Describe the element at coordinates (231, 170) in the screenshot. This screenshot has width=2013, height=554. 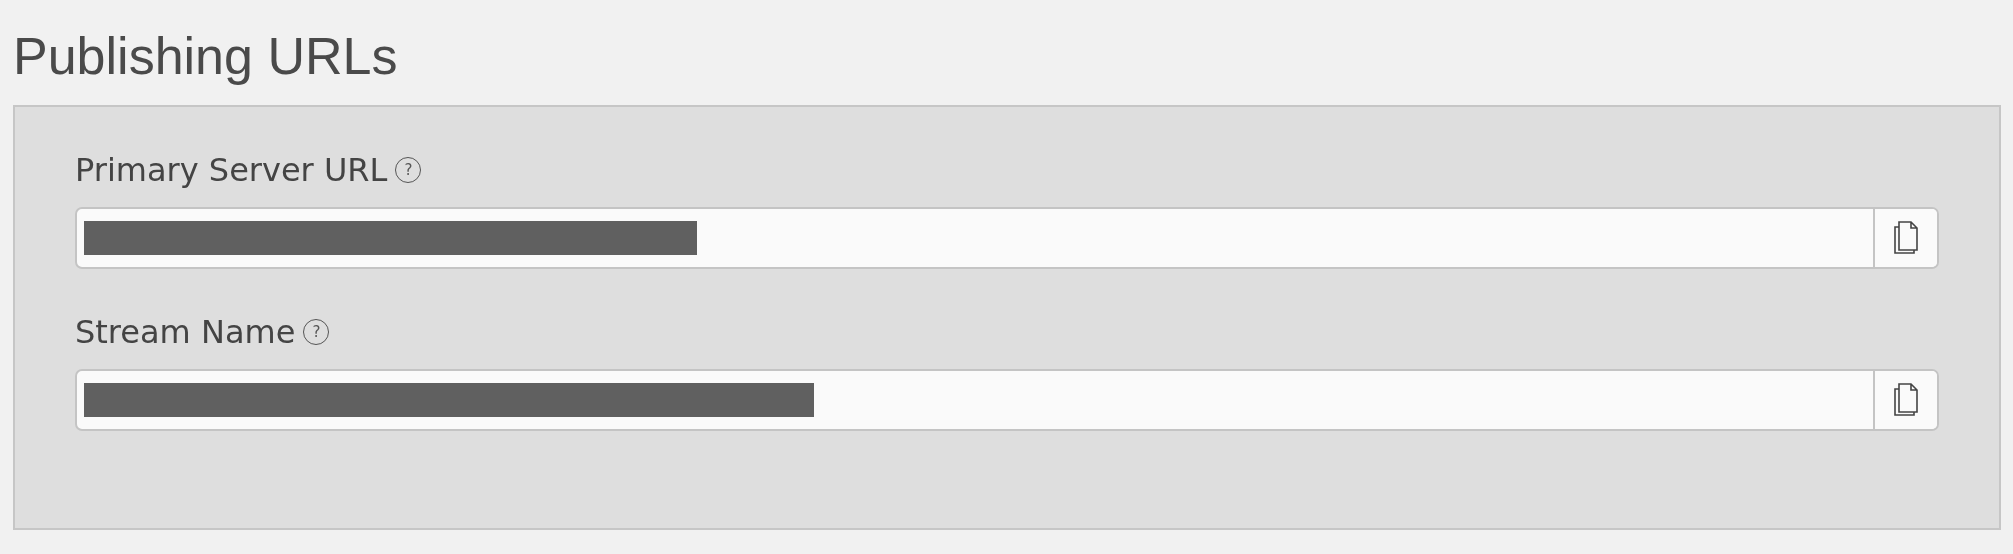
I see `field-label: Primary Server URL` at that location.